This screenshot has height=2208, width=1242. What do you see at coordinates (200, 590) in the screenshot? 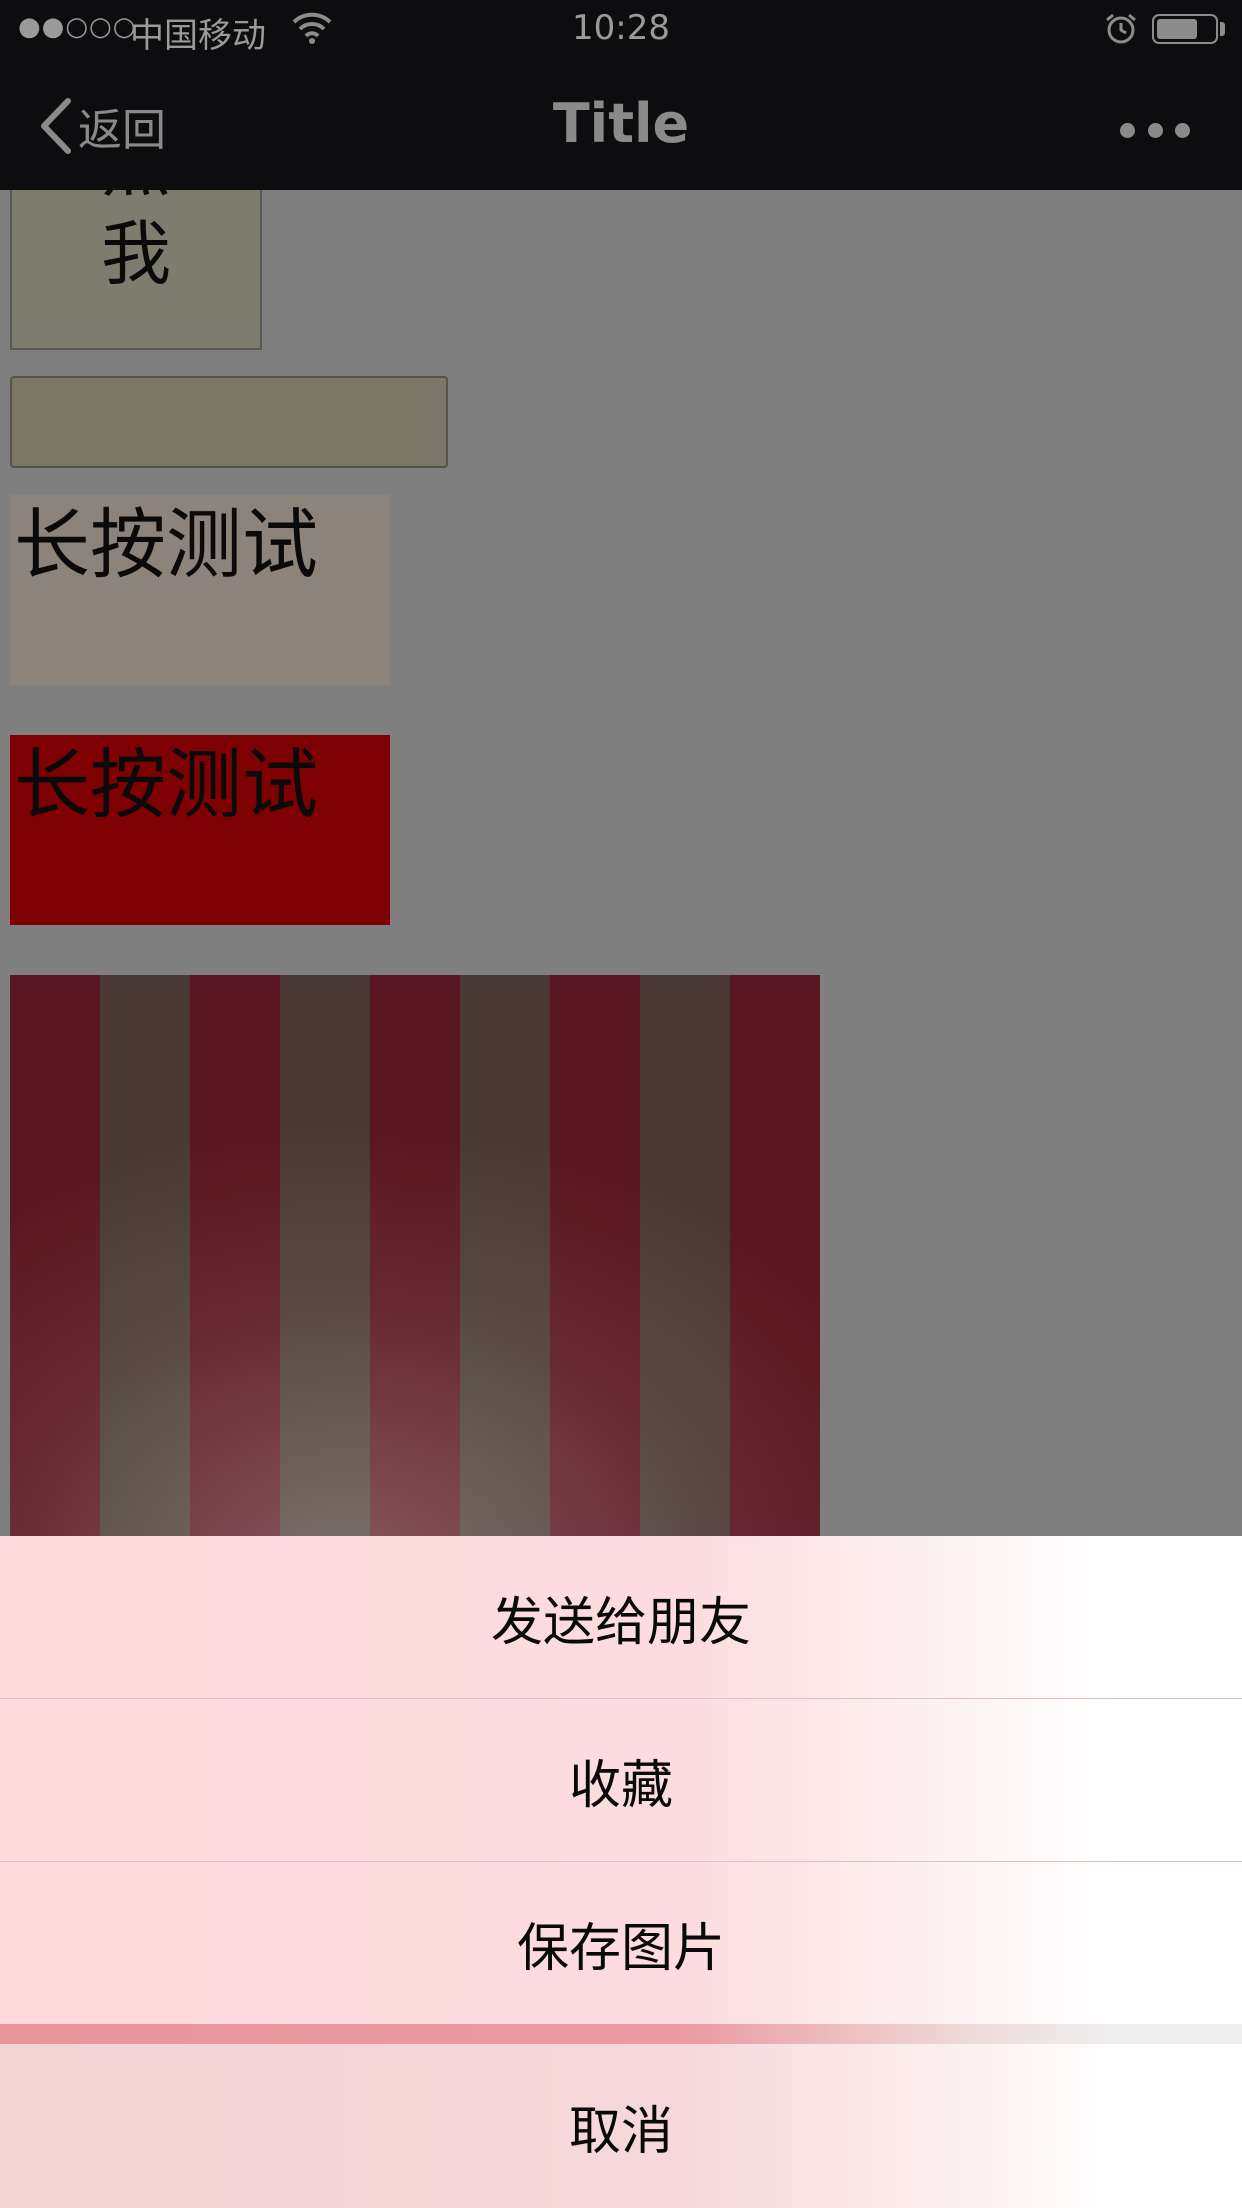
I see `long-press-test-box: 长按测试` at bounding box center [200, 590].